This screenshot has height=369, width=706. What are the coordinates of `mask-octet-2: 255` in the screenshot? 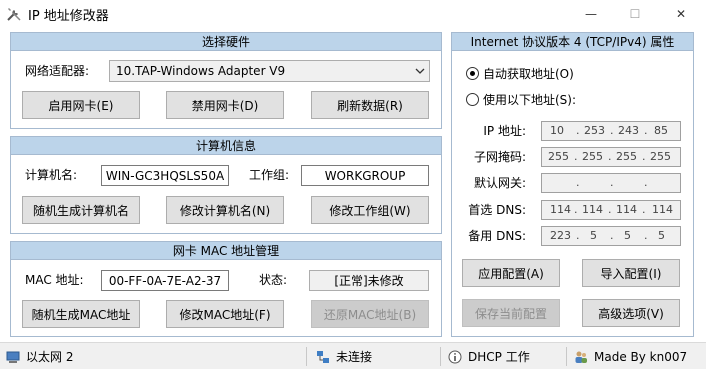 It's located at (592, 156).